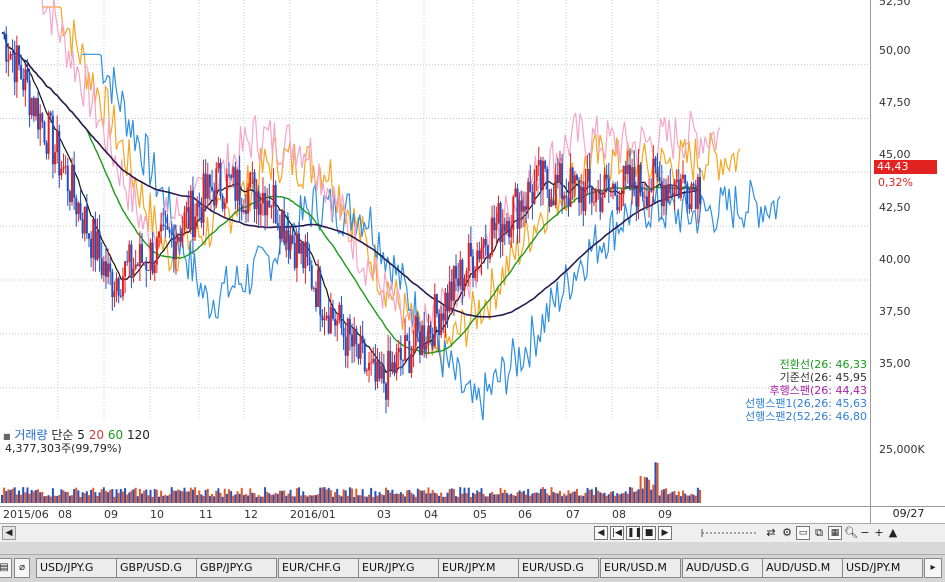 The image size is (945, 582). I want to click on layers-icon: ⧉, so click(819, 533).